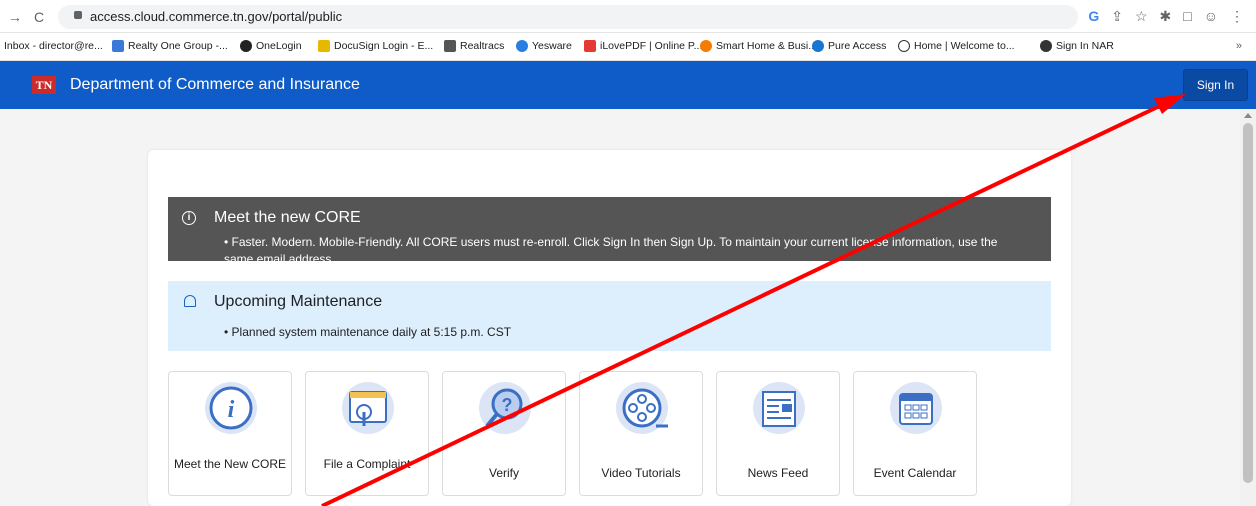  Describe the element at coordinates (849, 46) in the screenshot. I see `bookmark-item: Pure Access` at that location.